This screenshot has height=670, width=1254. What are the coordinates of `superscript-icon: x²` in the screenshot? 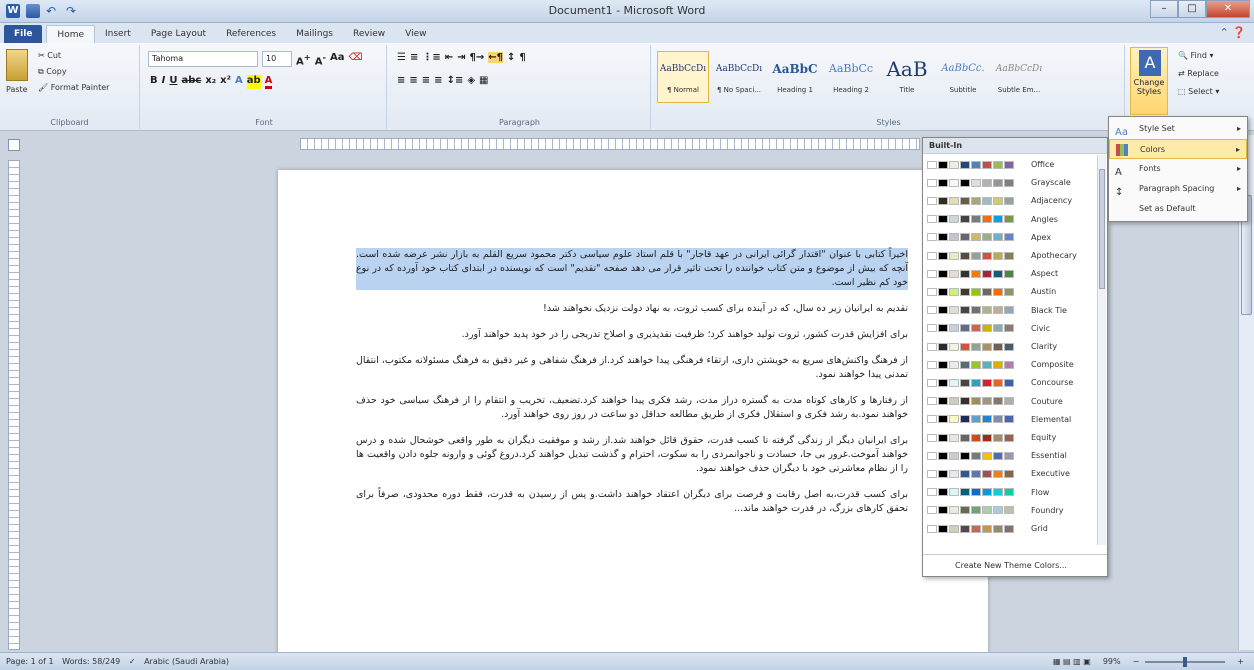 It's located at (225, 82).